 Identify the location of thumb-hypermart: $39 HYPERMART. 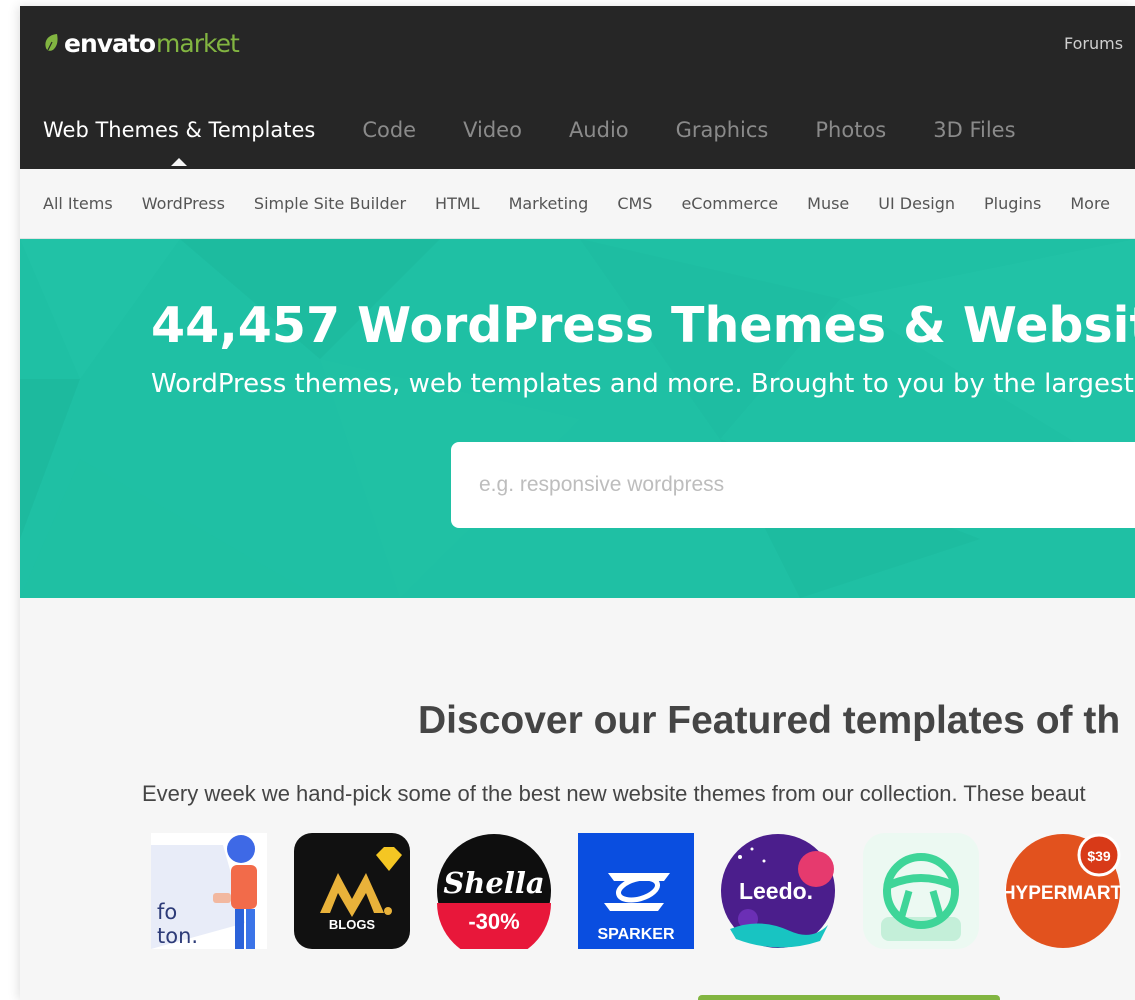
(1063, 891).